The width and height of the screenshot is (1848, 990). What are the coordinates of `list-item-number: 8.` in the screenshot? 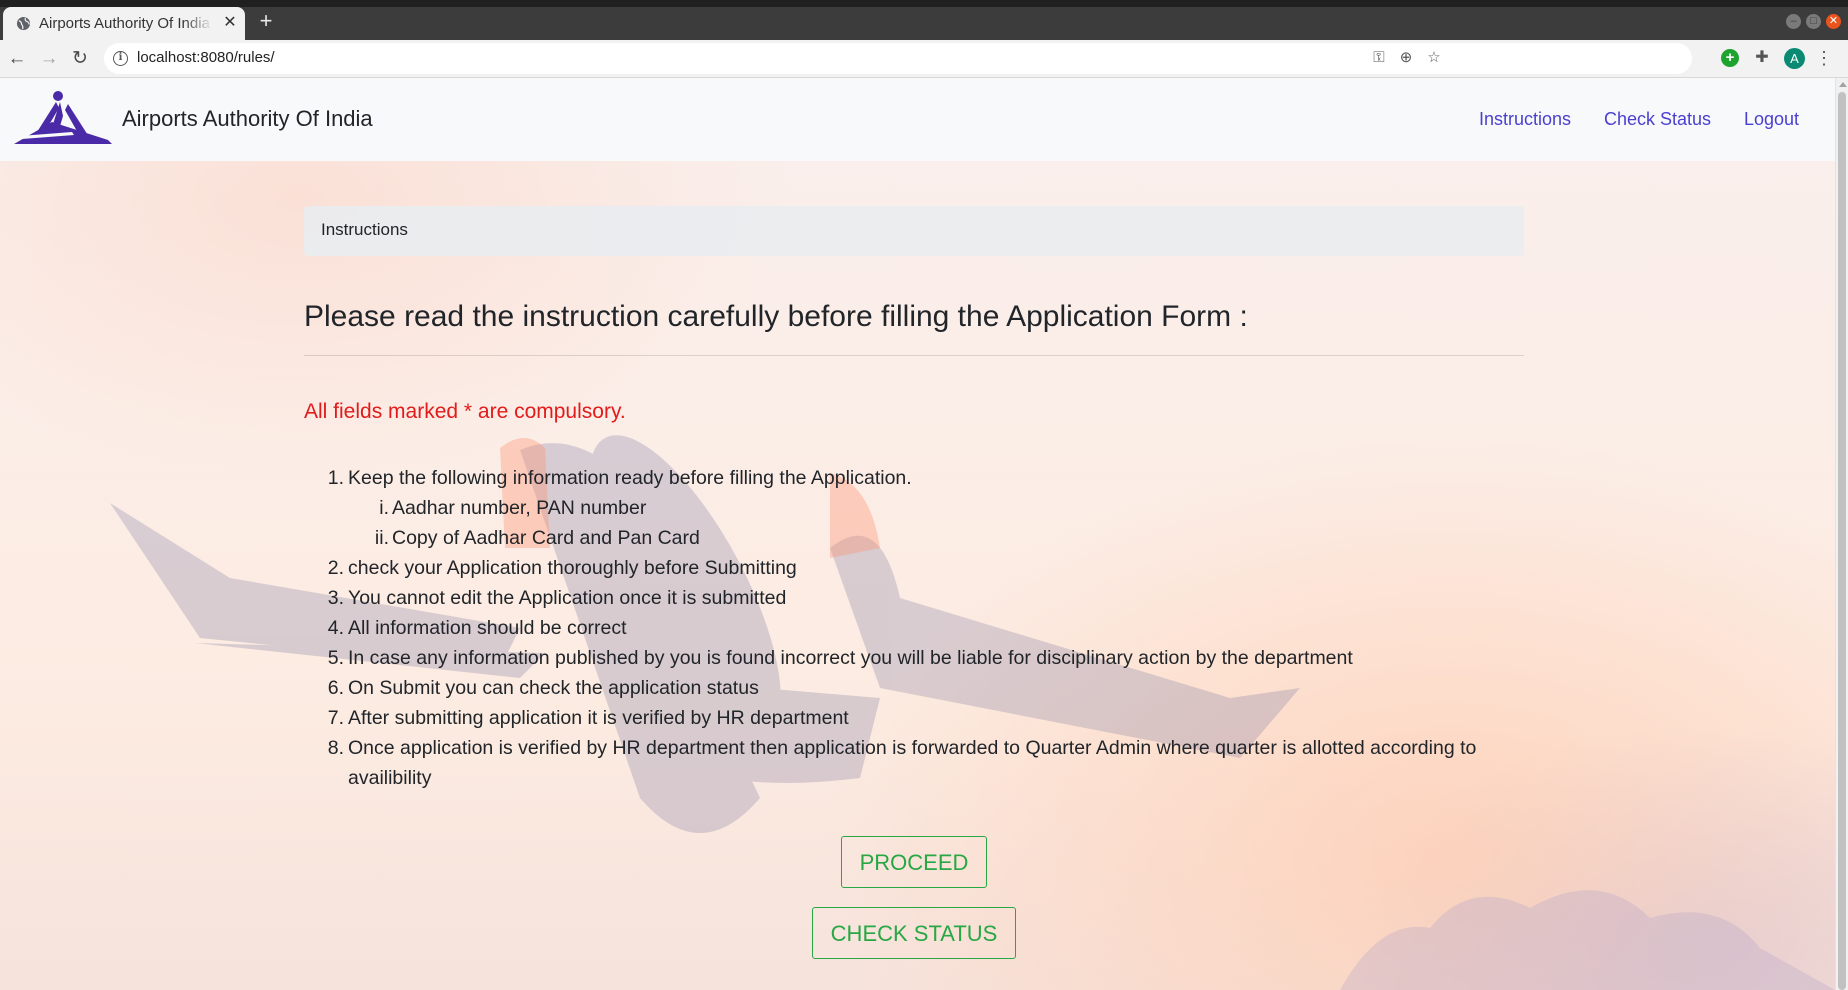 It's located at (335, 748).